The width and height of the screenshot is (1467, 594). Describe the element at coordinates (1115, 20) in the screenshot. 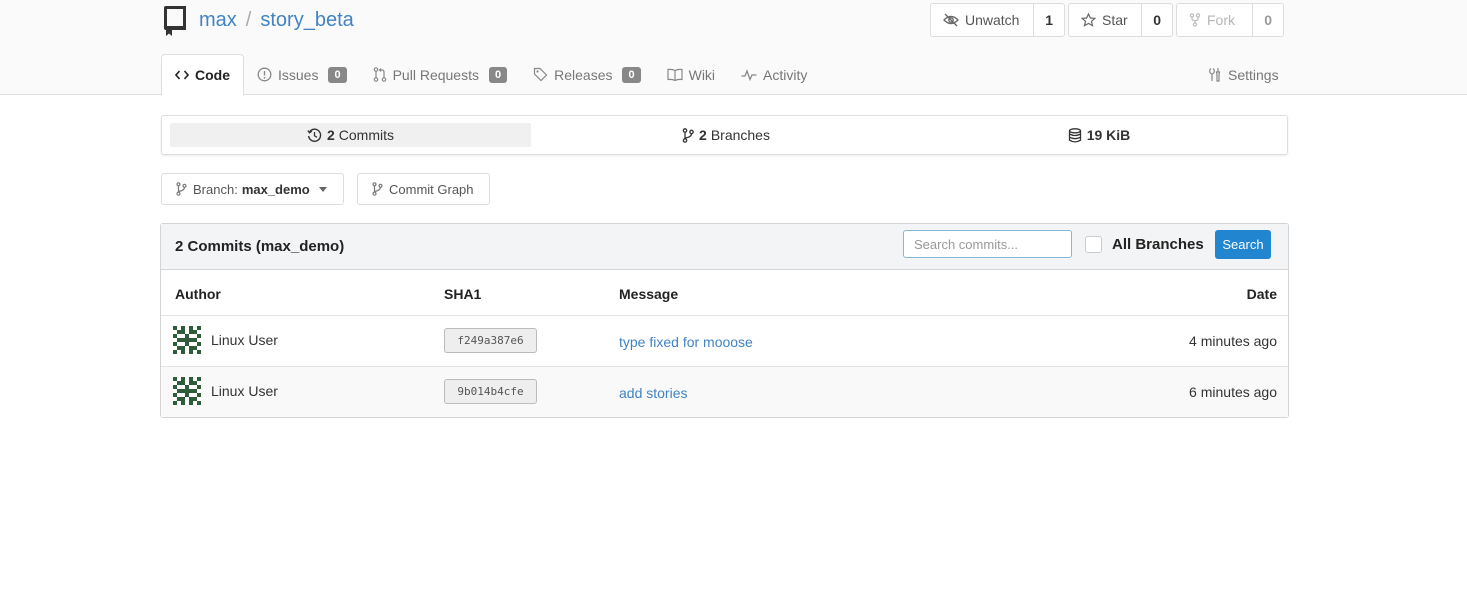

I see `star-label: Star` at that location.